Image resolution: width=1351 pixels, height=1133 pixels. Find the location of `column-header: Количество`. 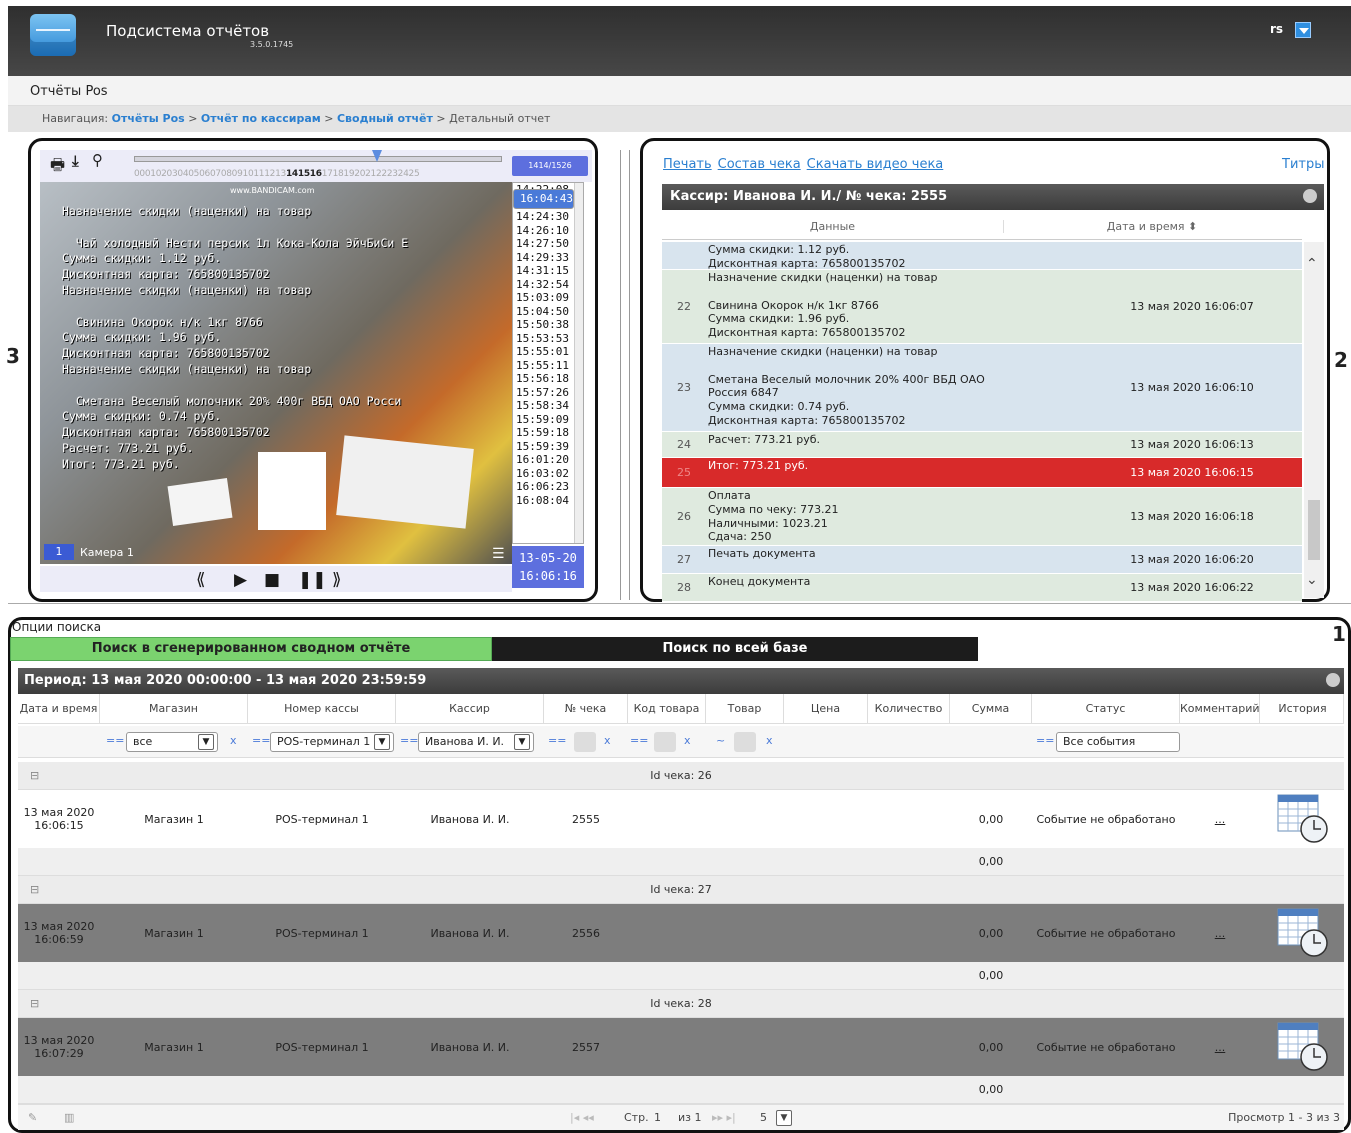

column-header: Количество is located at coordinates (909, 708).